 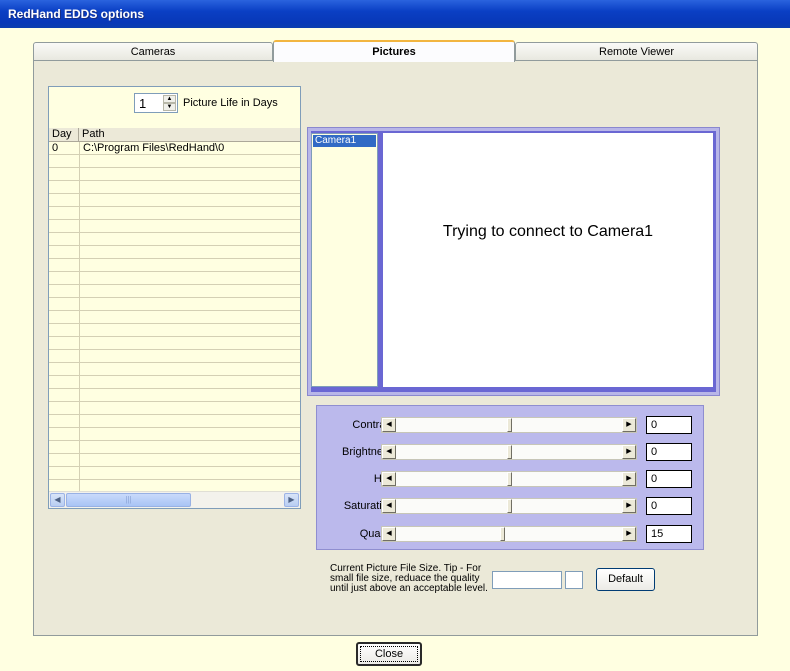 What do you see at coordinates (395, 14) in the screenshot?
I see `title-bar: RedHand EDDS options` at bounding box center [395, 14].